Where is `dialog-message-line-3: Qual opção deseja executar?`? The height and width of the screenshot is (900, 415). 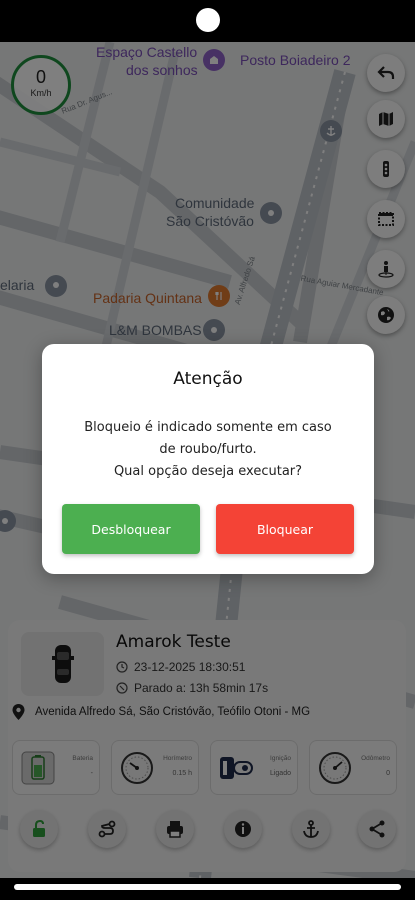
dialog-message-line-3: Qual opção deseja executar? is located at coordinates (208, 471).